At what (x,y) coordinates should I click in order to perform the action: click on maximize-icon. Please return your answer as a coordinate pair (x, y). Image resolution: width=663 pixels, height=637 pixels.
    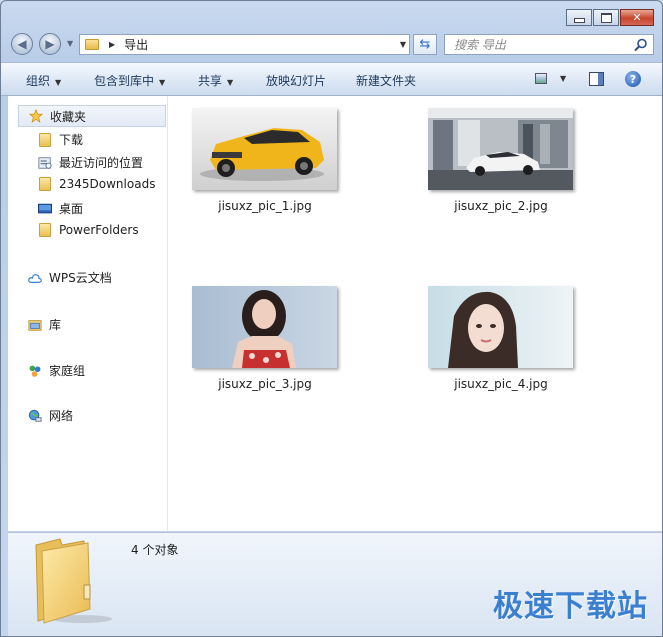
    Looking at the image, I should click on (606, 17).